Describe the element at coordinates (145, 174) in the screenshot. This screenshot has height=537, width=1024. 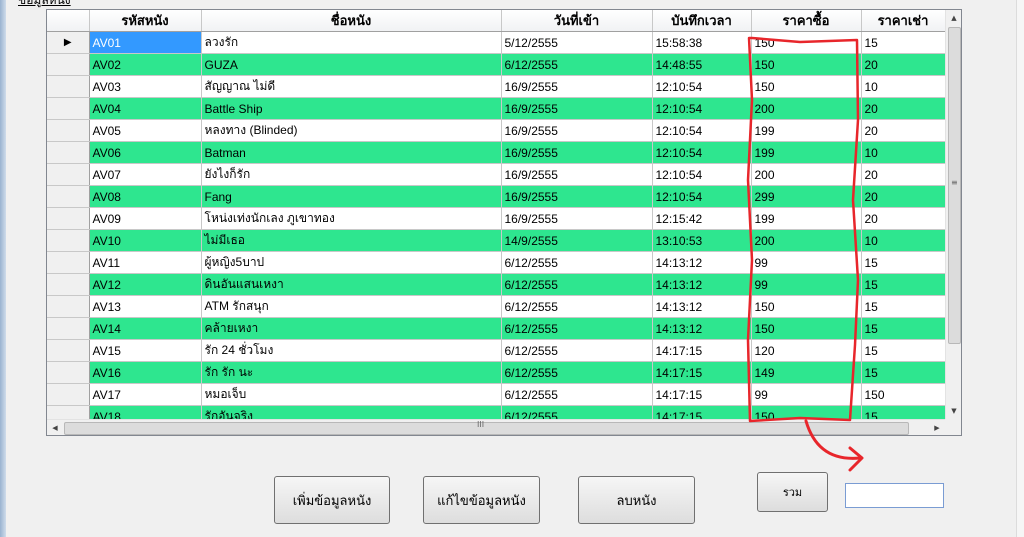
I see `cell-movie-id: AV07` at that location.